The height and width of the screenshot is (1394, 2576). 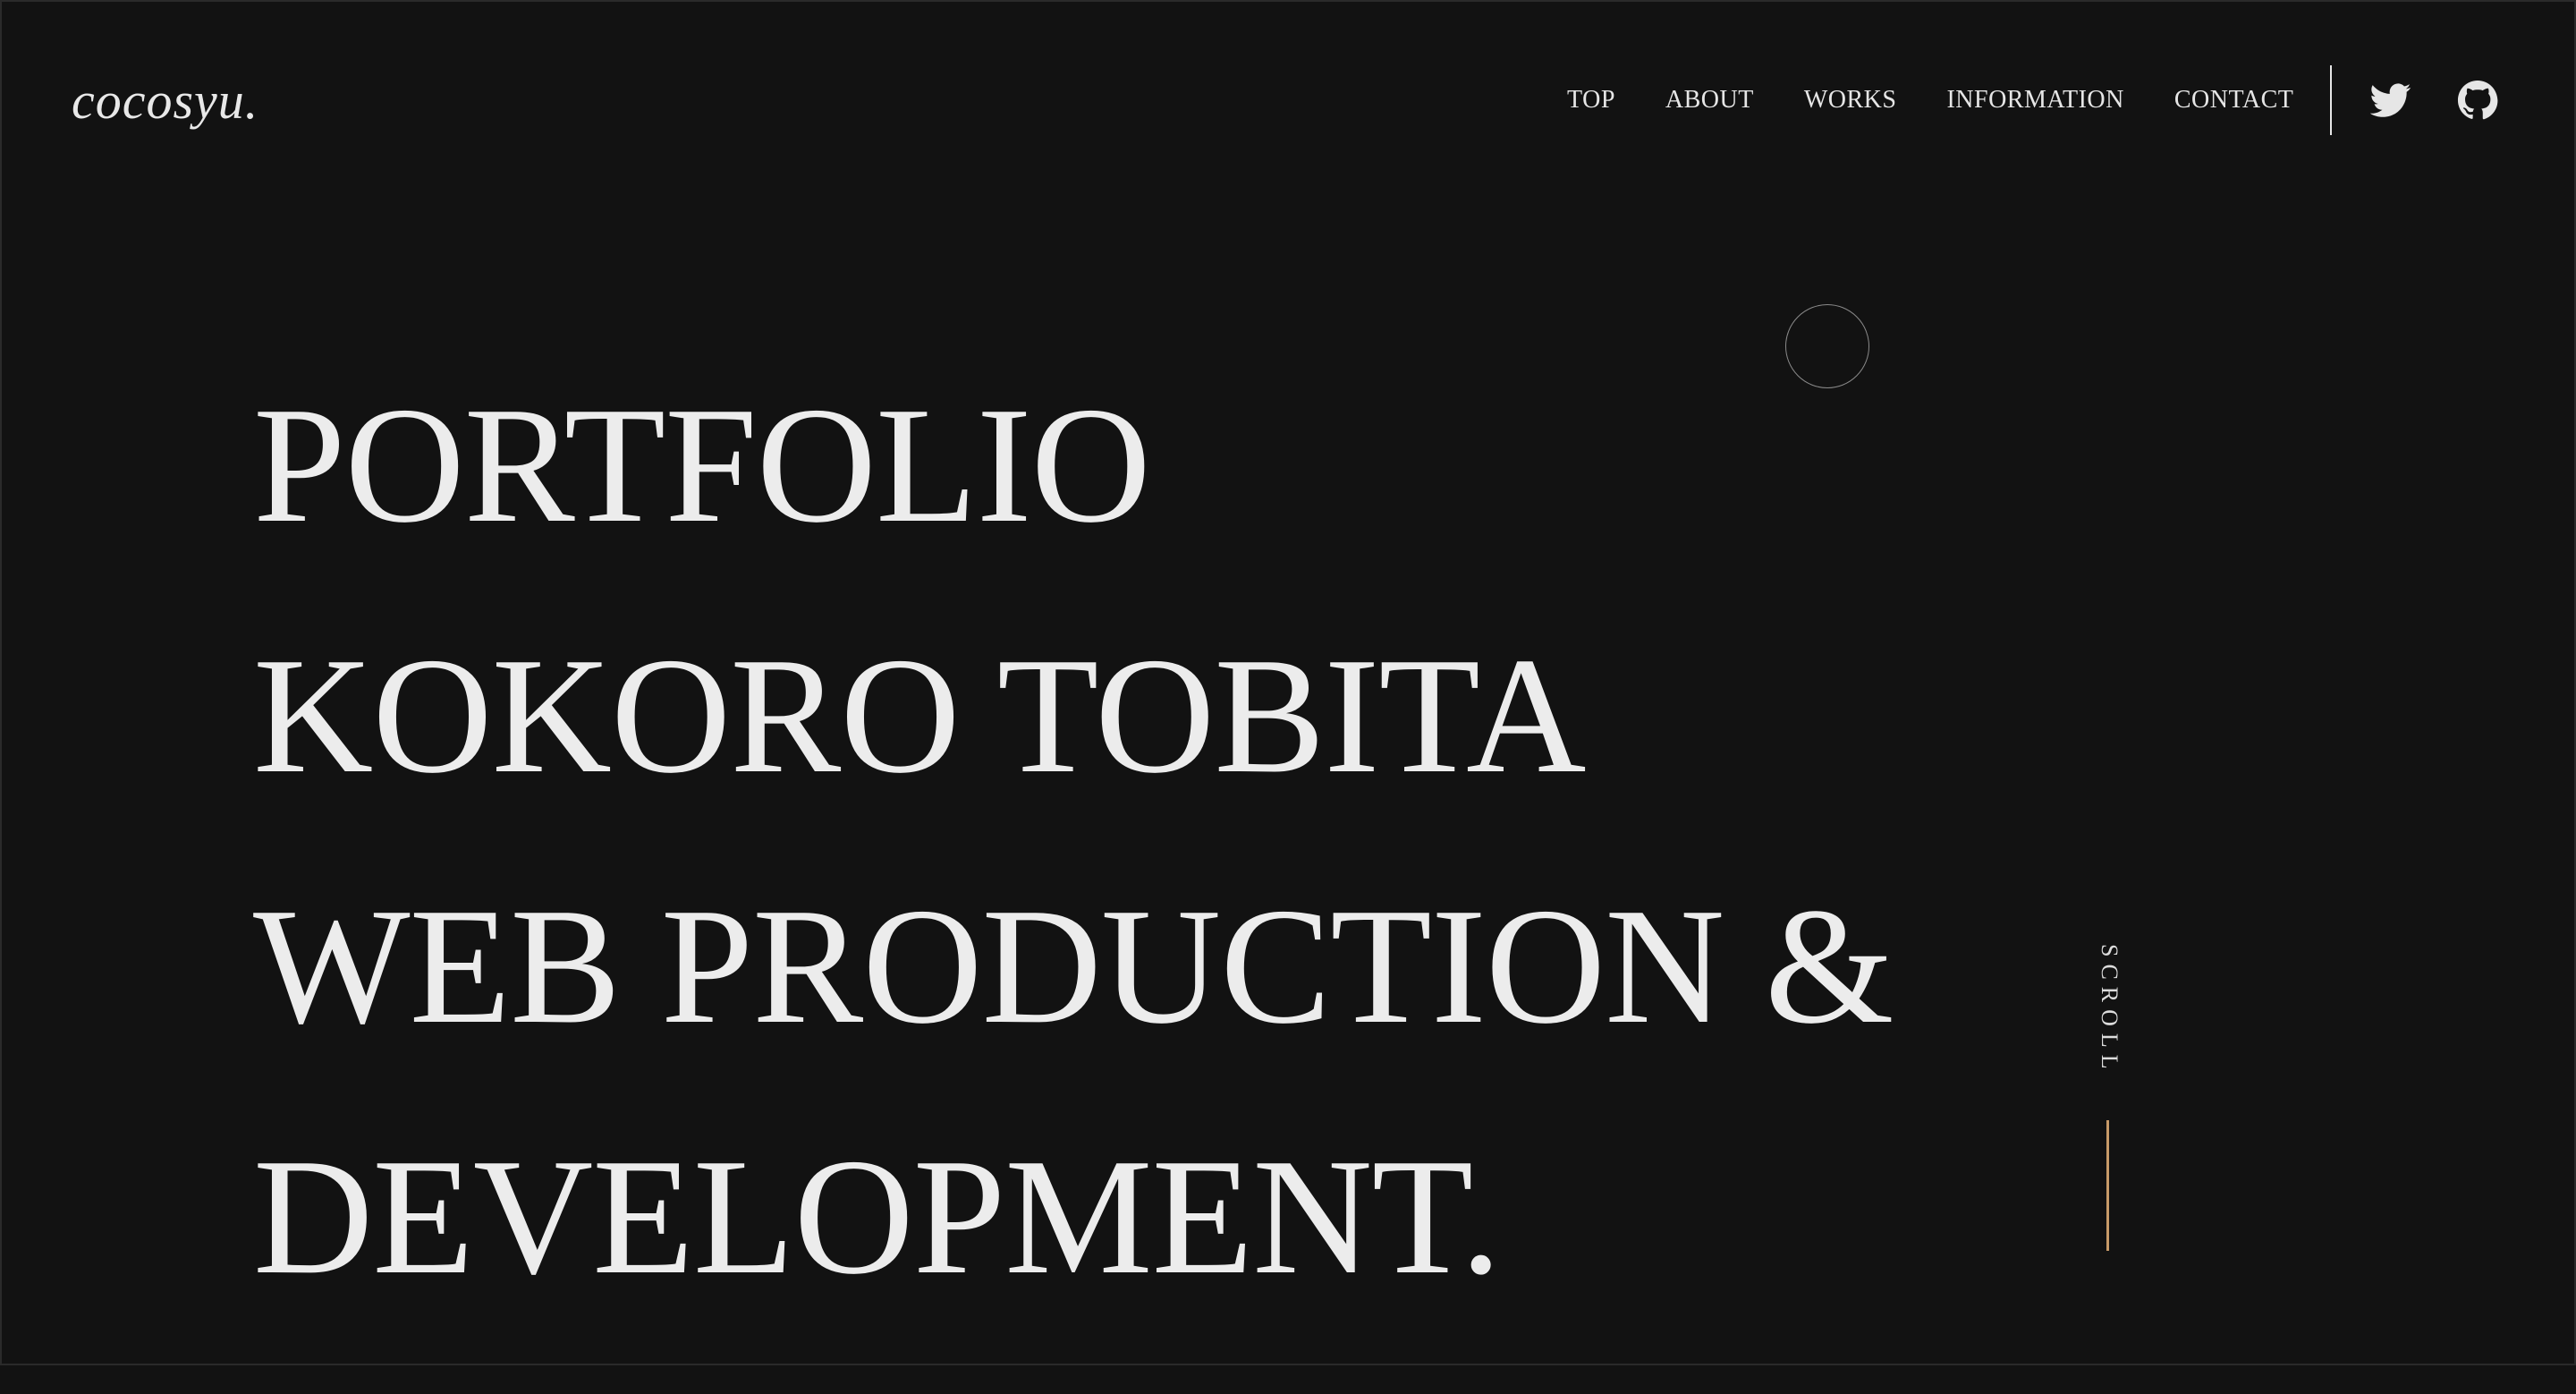 What do you see at coordinates (2233, 100) in the screenshot?
I see `nav-contact-link: CONTACT` at bounding box center [2233, 100].